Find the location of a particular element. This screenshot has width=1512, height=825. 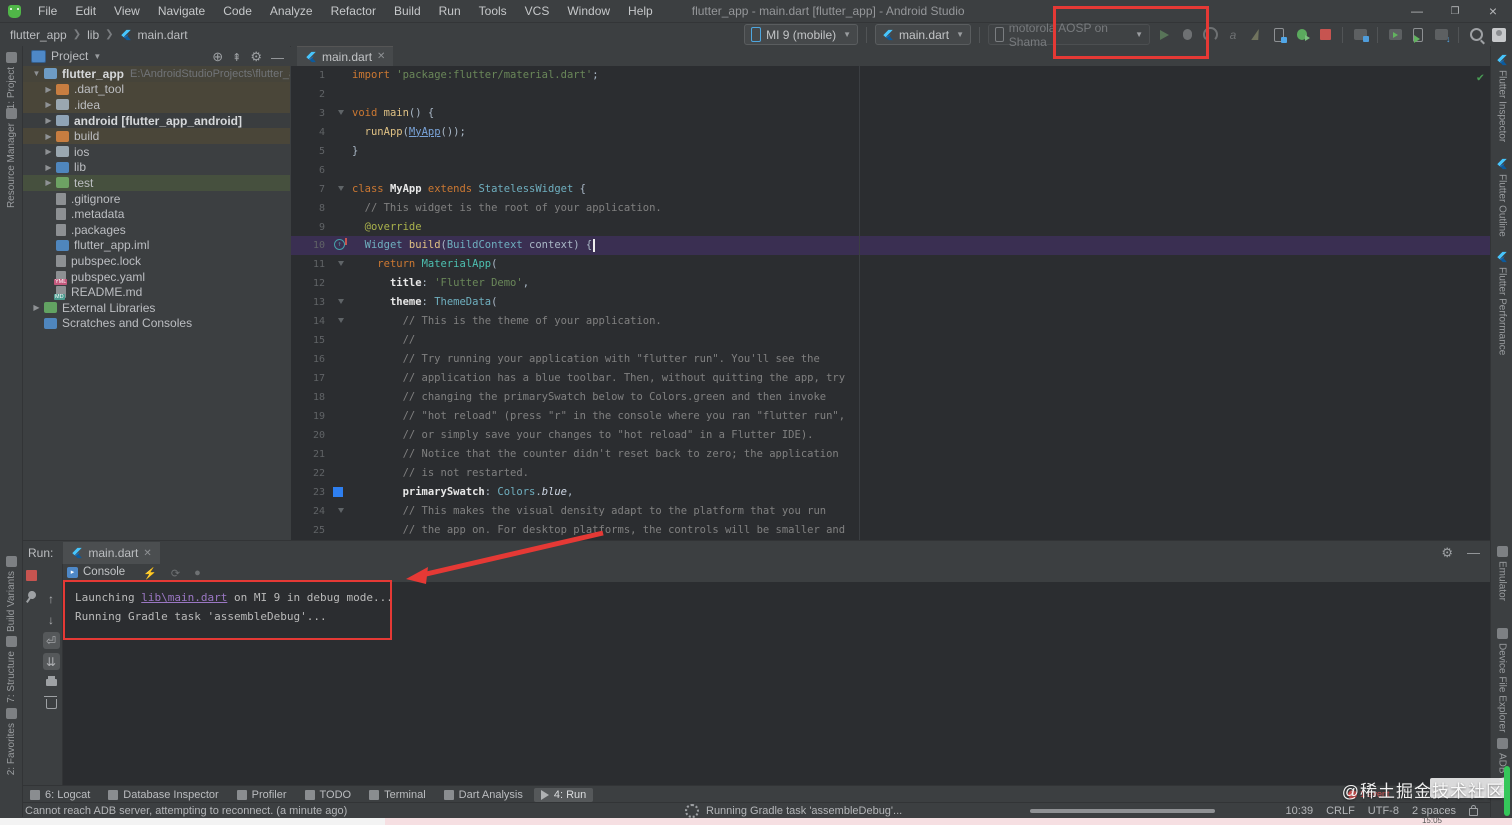

menu-refactor: Refactor is located at coordinates (353, 11).